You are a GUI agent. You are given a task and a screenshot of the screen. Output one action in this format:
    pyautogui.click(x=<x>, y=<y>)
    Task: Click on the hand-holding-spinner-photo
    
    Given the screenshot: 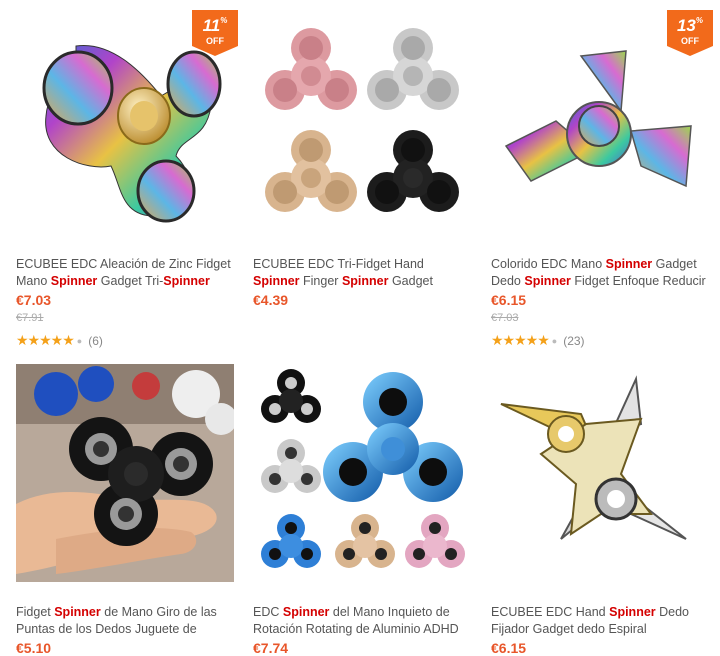 What is the action you would take?
    pyautogui.click(x=125, y=473)
    